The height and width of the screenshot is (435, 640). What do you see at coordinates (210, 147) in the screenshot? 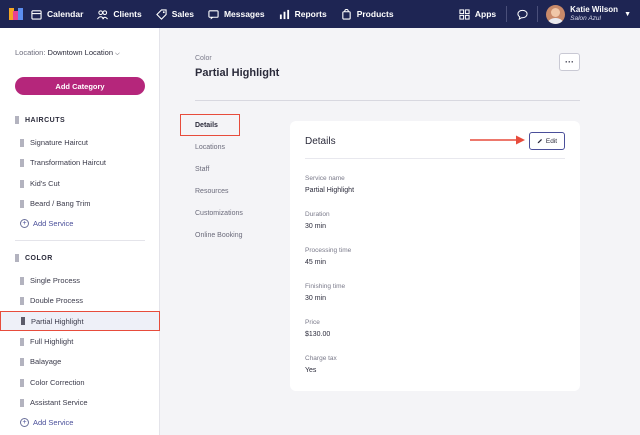
I see `tab-locations: Locations` at bounding box center [210, 147].